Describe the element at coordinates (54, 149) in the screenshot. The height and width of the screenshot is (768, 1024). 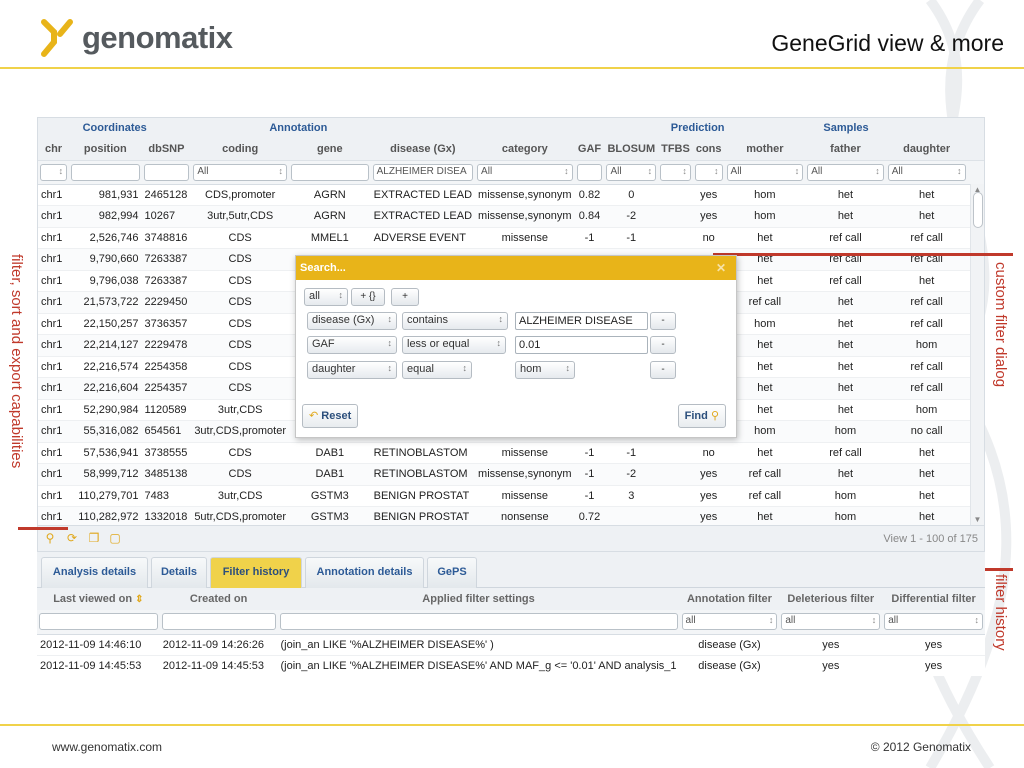
I see `column-header-chr: chr` at that location.